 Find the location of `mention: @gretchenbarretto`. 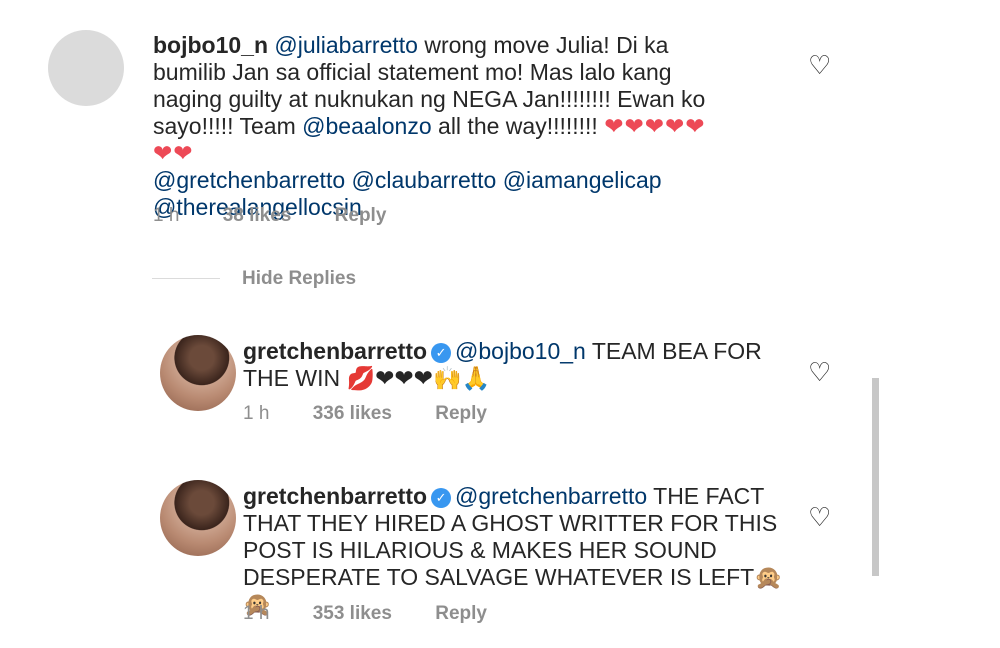

mention: @gretchenbarretto is located at coordinates (551, 496).